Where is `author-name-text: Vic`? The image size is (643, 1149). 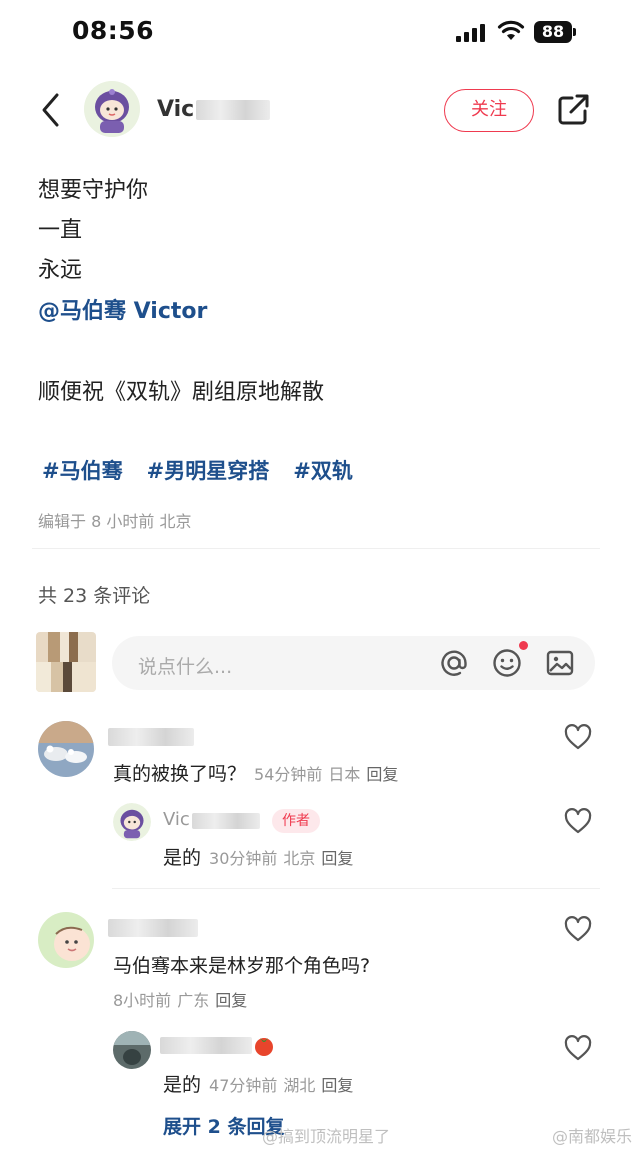 author-name-text: Vic is located at coordinates (176, 109).